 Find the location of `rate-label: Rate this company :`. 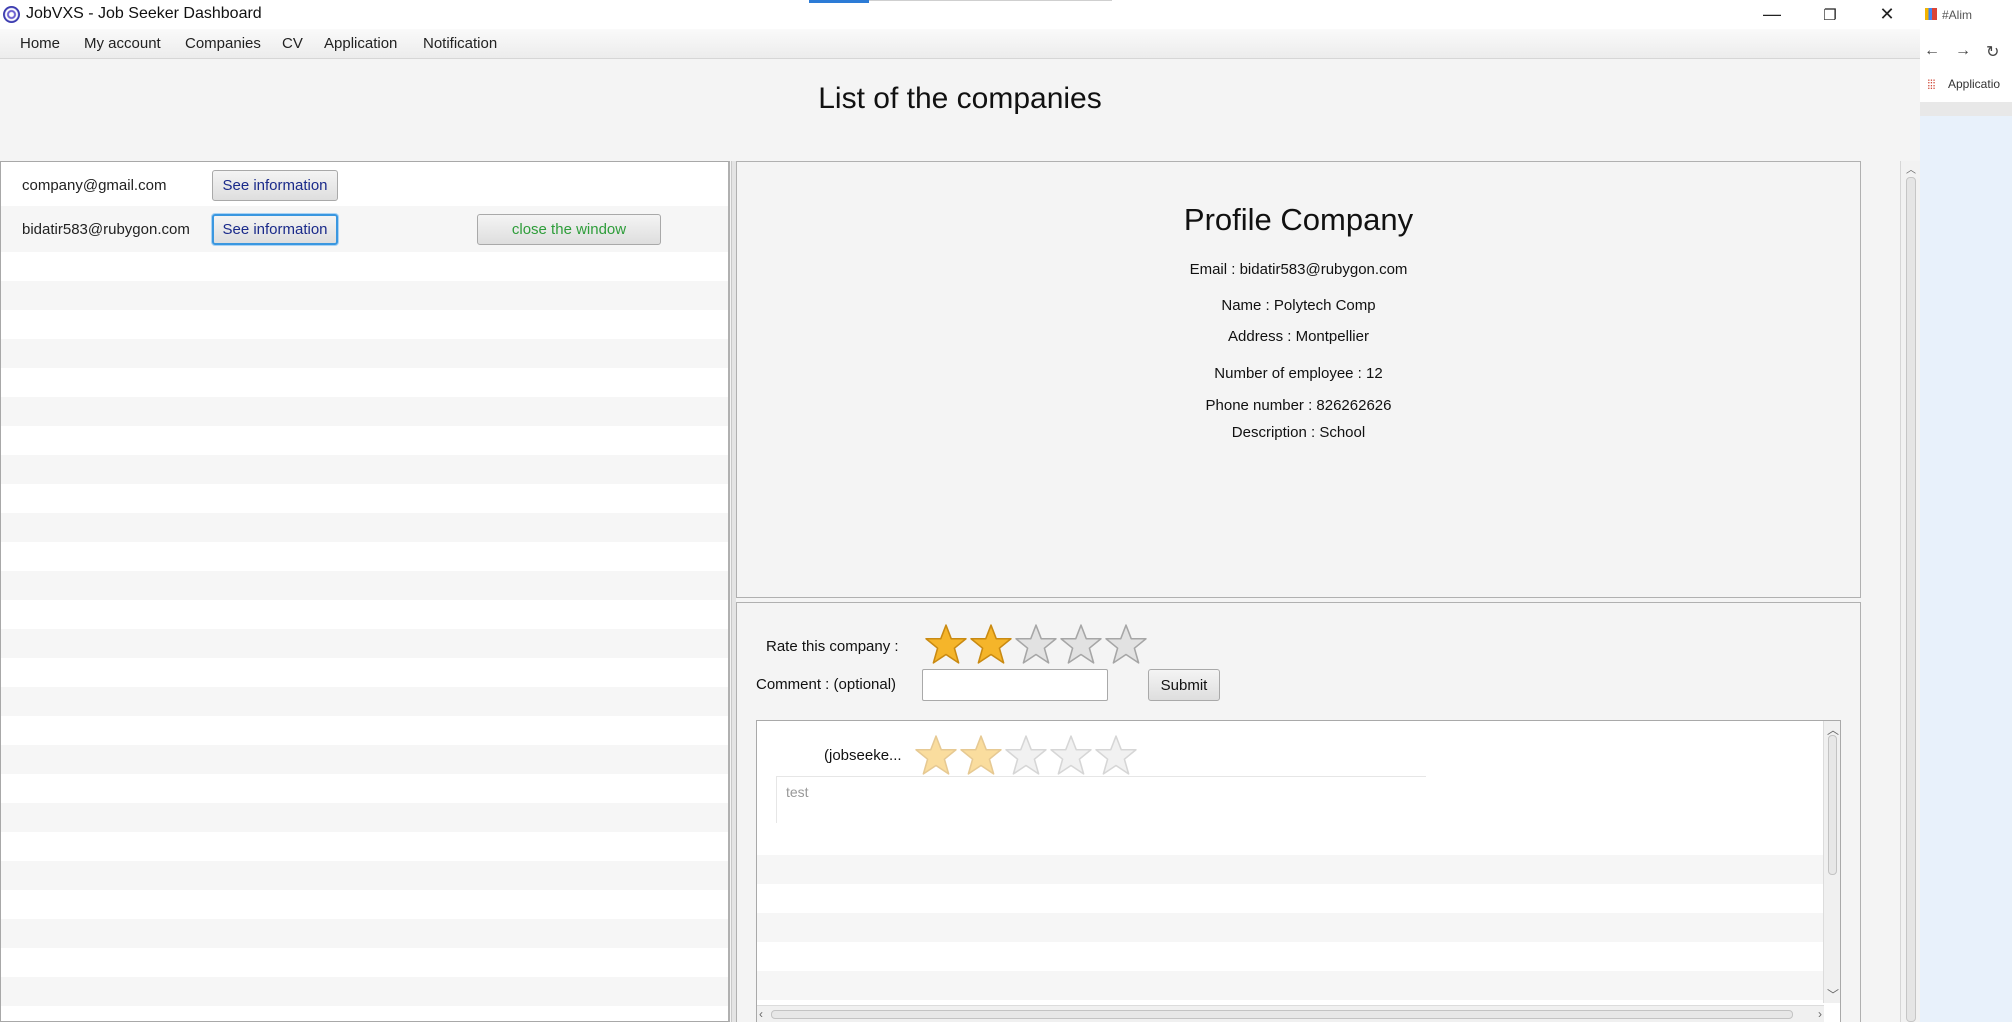

rate-label: Rate this company : is located at coordinates (832, 646).